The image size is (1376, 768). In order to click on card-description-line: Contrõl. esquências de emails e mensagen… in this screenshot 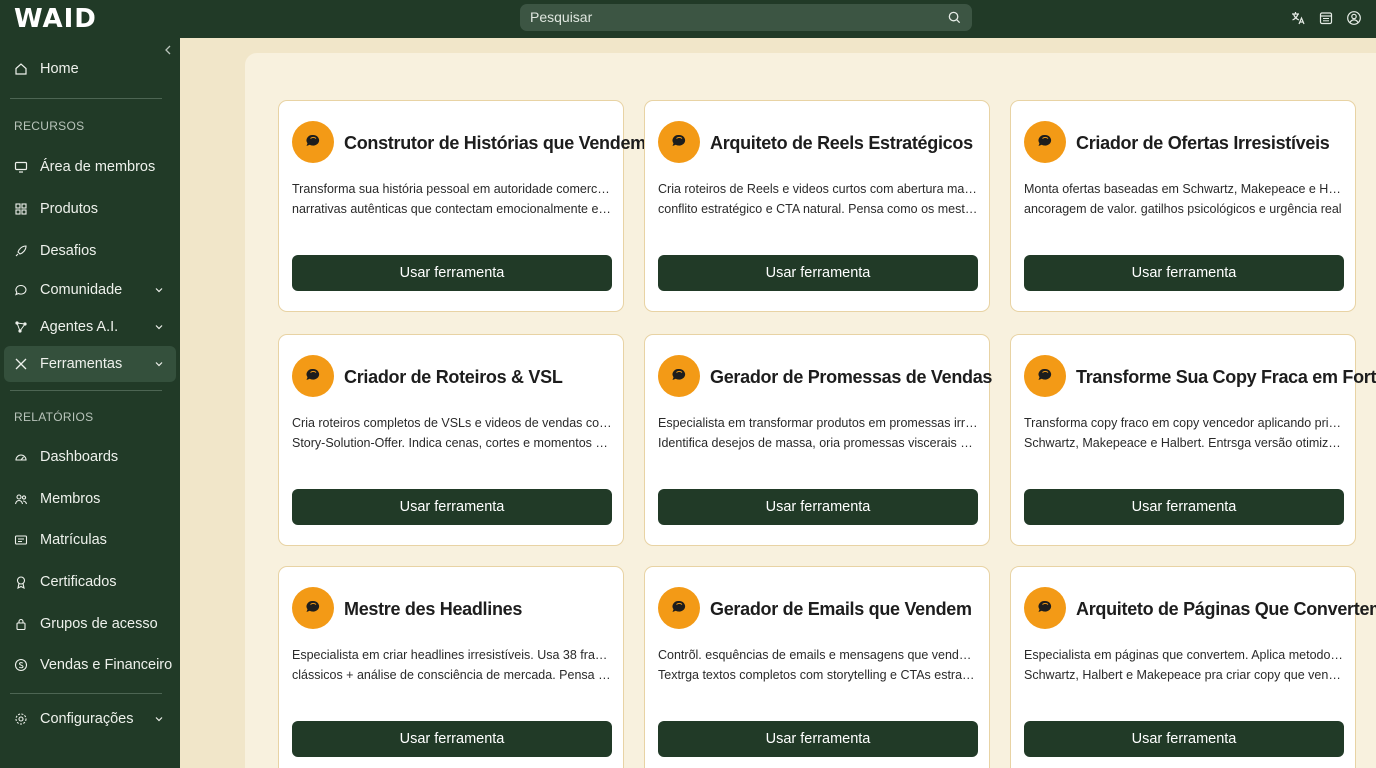, I will do `click(818, 655)`.